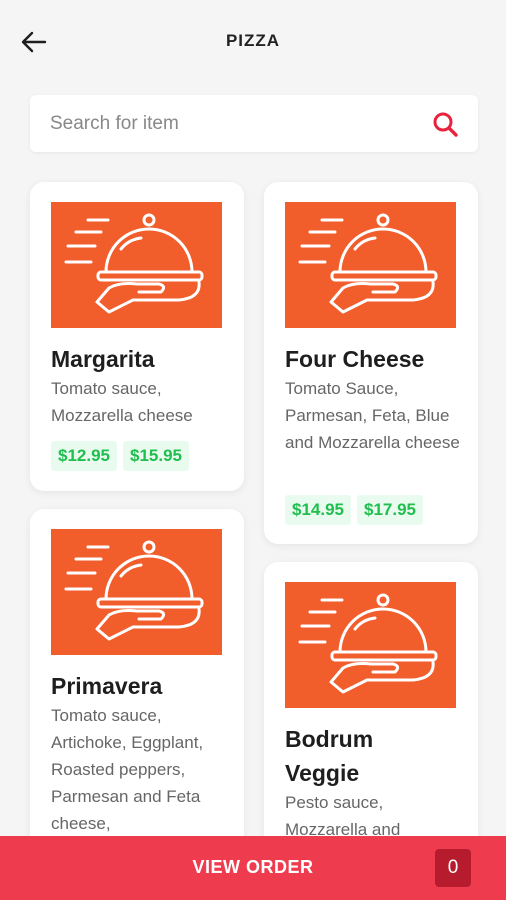 The height and width of the screenshot is (900, 506). I want to click on item-description: Tomato sauce, Mozzarella cheese, so click(122, 402).